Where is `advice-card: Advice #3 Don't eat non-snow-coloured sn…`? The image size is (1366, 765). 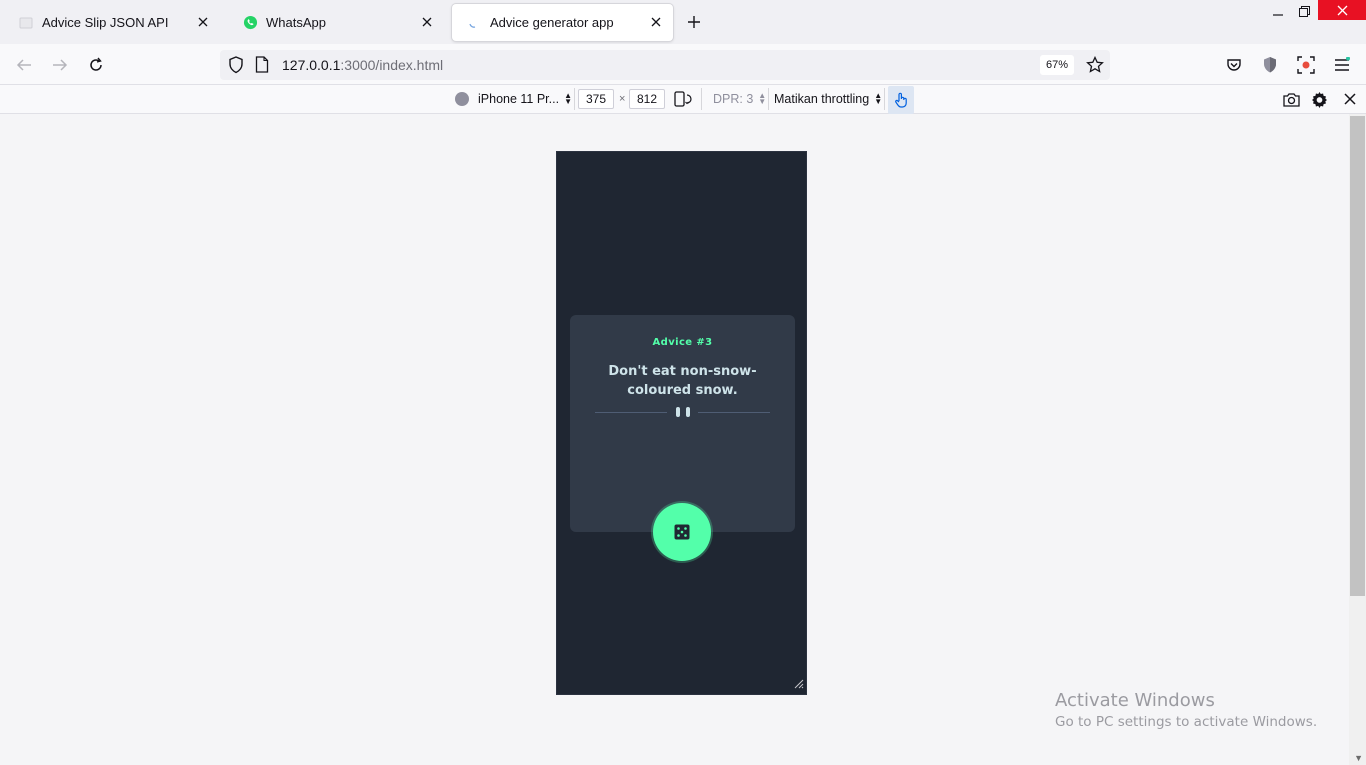 advice-card: Advice #3 Don't eat non-snow-coloured sn… is located at coordinates (682, 423).